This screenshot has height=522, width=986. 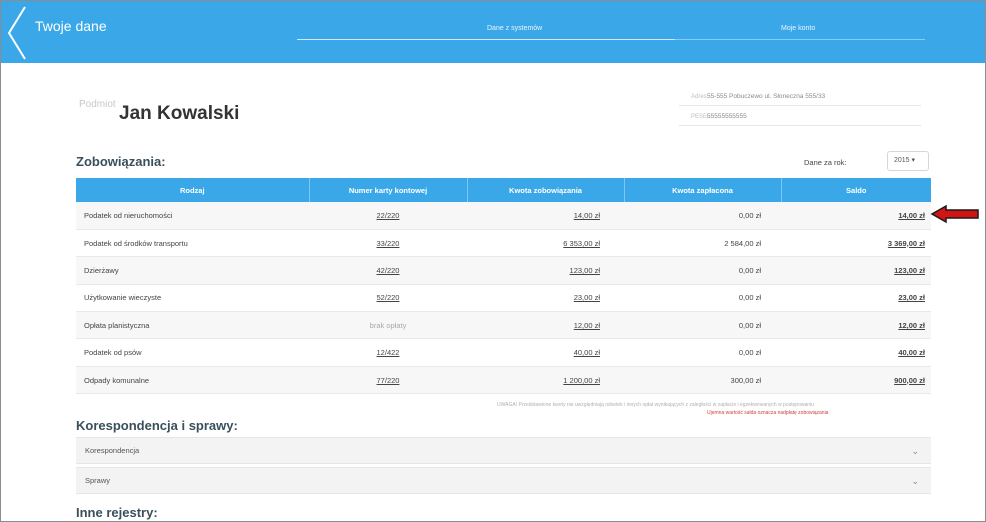 I want to click on liability-type: Podatek od nieruchomości, so click(x=192, y=216).